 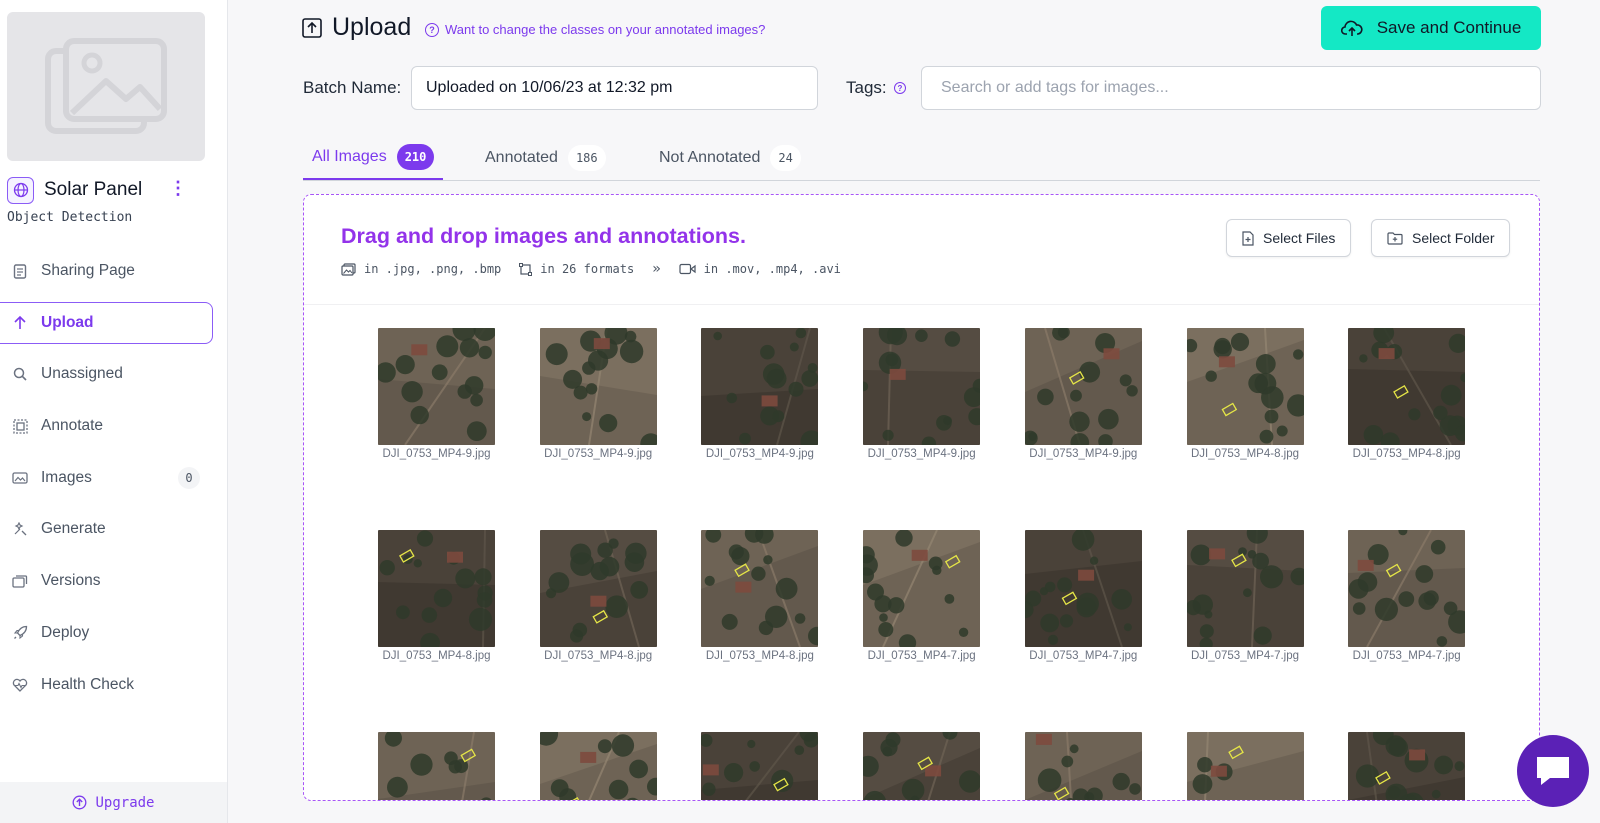 What do you see at coordinates (20, 685) in the screenshot?
I see `heart-pulse-icon` at bounding box center [20, 685].